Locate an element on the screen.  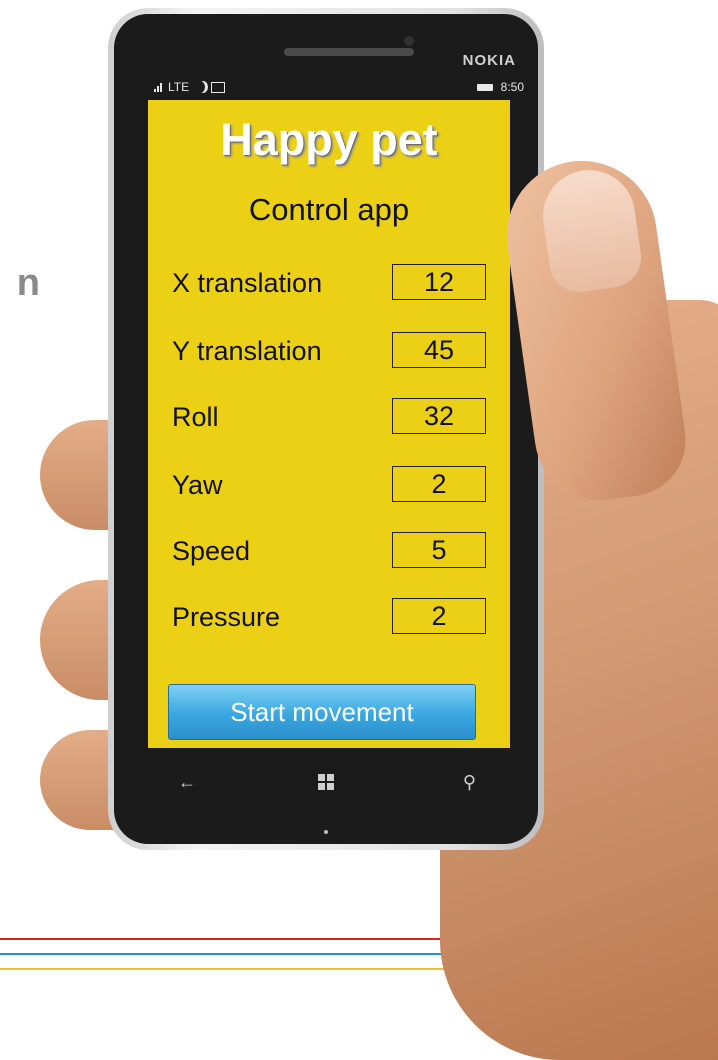
windows-icon is located at coordinates (326, 782).